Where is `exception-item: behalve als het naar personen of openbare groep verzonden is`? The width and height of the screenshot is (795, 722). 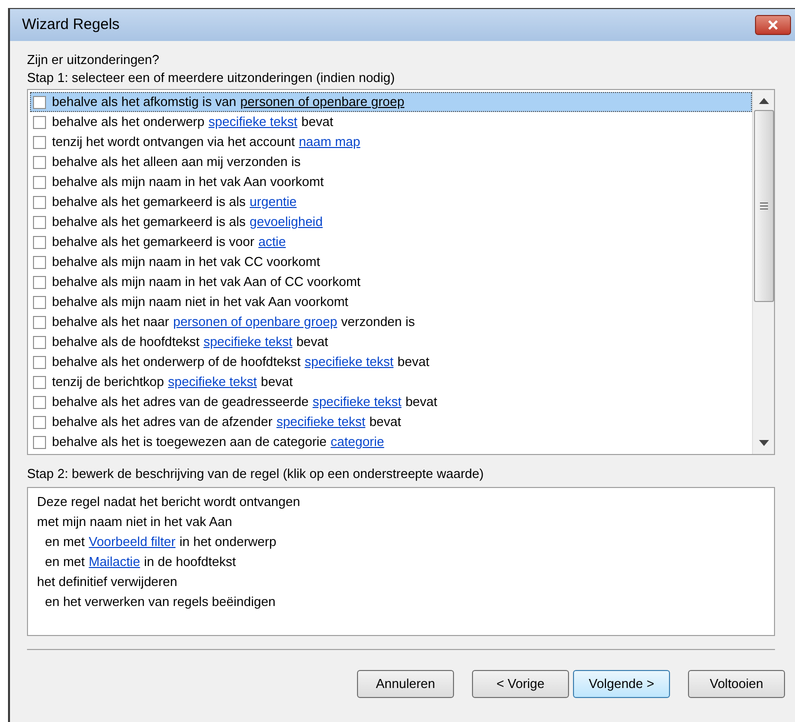 exception-item: behalve als het naar personen of openbare groep verzonden is is located at coordinates (391, 322).